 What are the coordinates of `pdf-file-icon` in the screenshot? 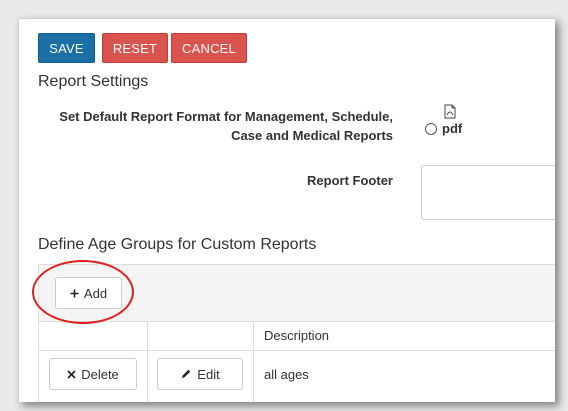 It's located at (450, 111).